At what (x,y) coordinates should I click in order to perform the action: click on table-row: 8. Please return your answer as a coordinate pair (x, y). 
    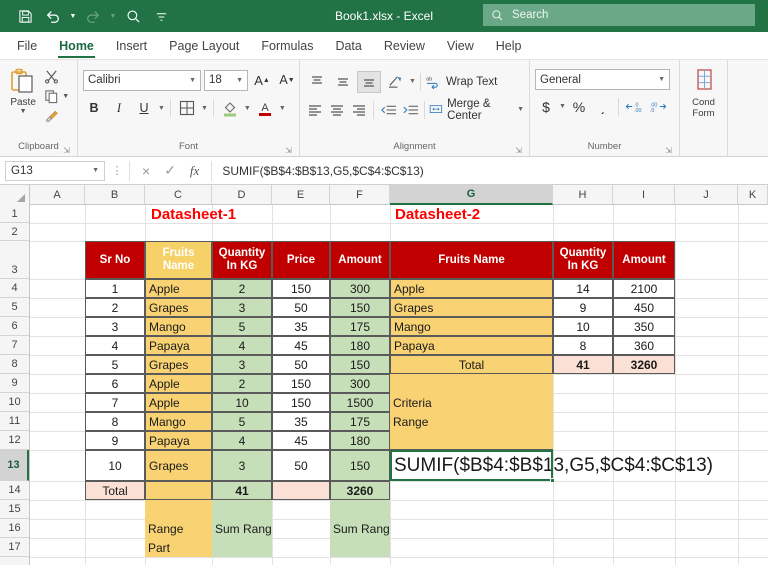
    Looking at the image, I should click on (115, 421).